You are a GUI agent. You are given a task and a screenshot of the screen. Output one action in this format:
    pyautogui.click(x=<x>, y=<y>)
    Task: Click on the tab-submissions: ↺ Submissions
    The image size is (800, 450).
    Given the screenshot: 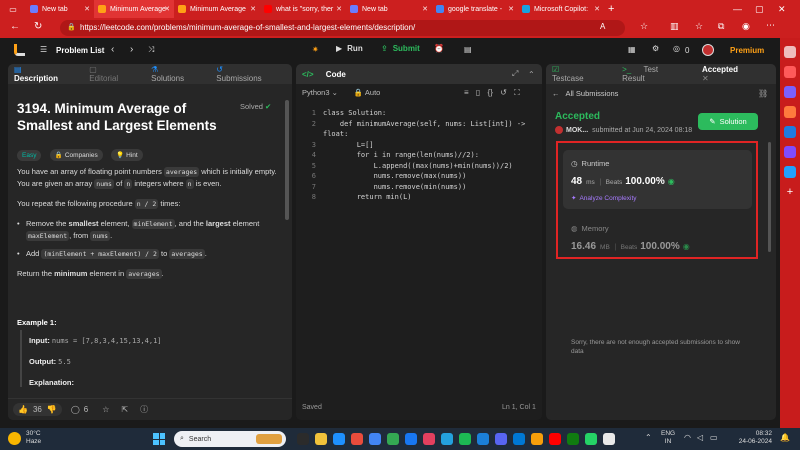 What is the action you would take?
    pyautogui.click(x=249, y=74)
    